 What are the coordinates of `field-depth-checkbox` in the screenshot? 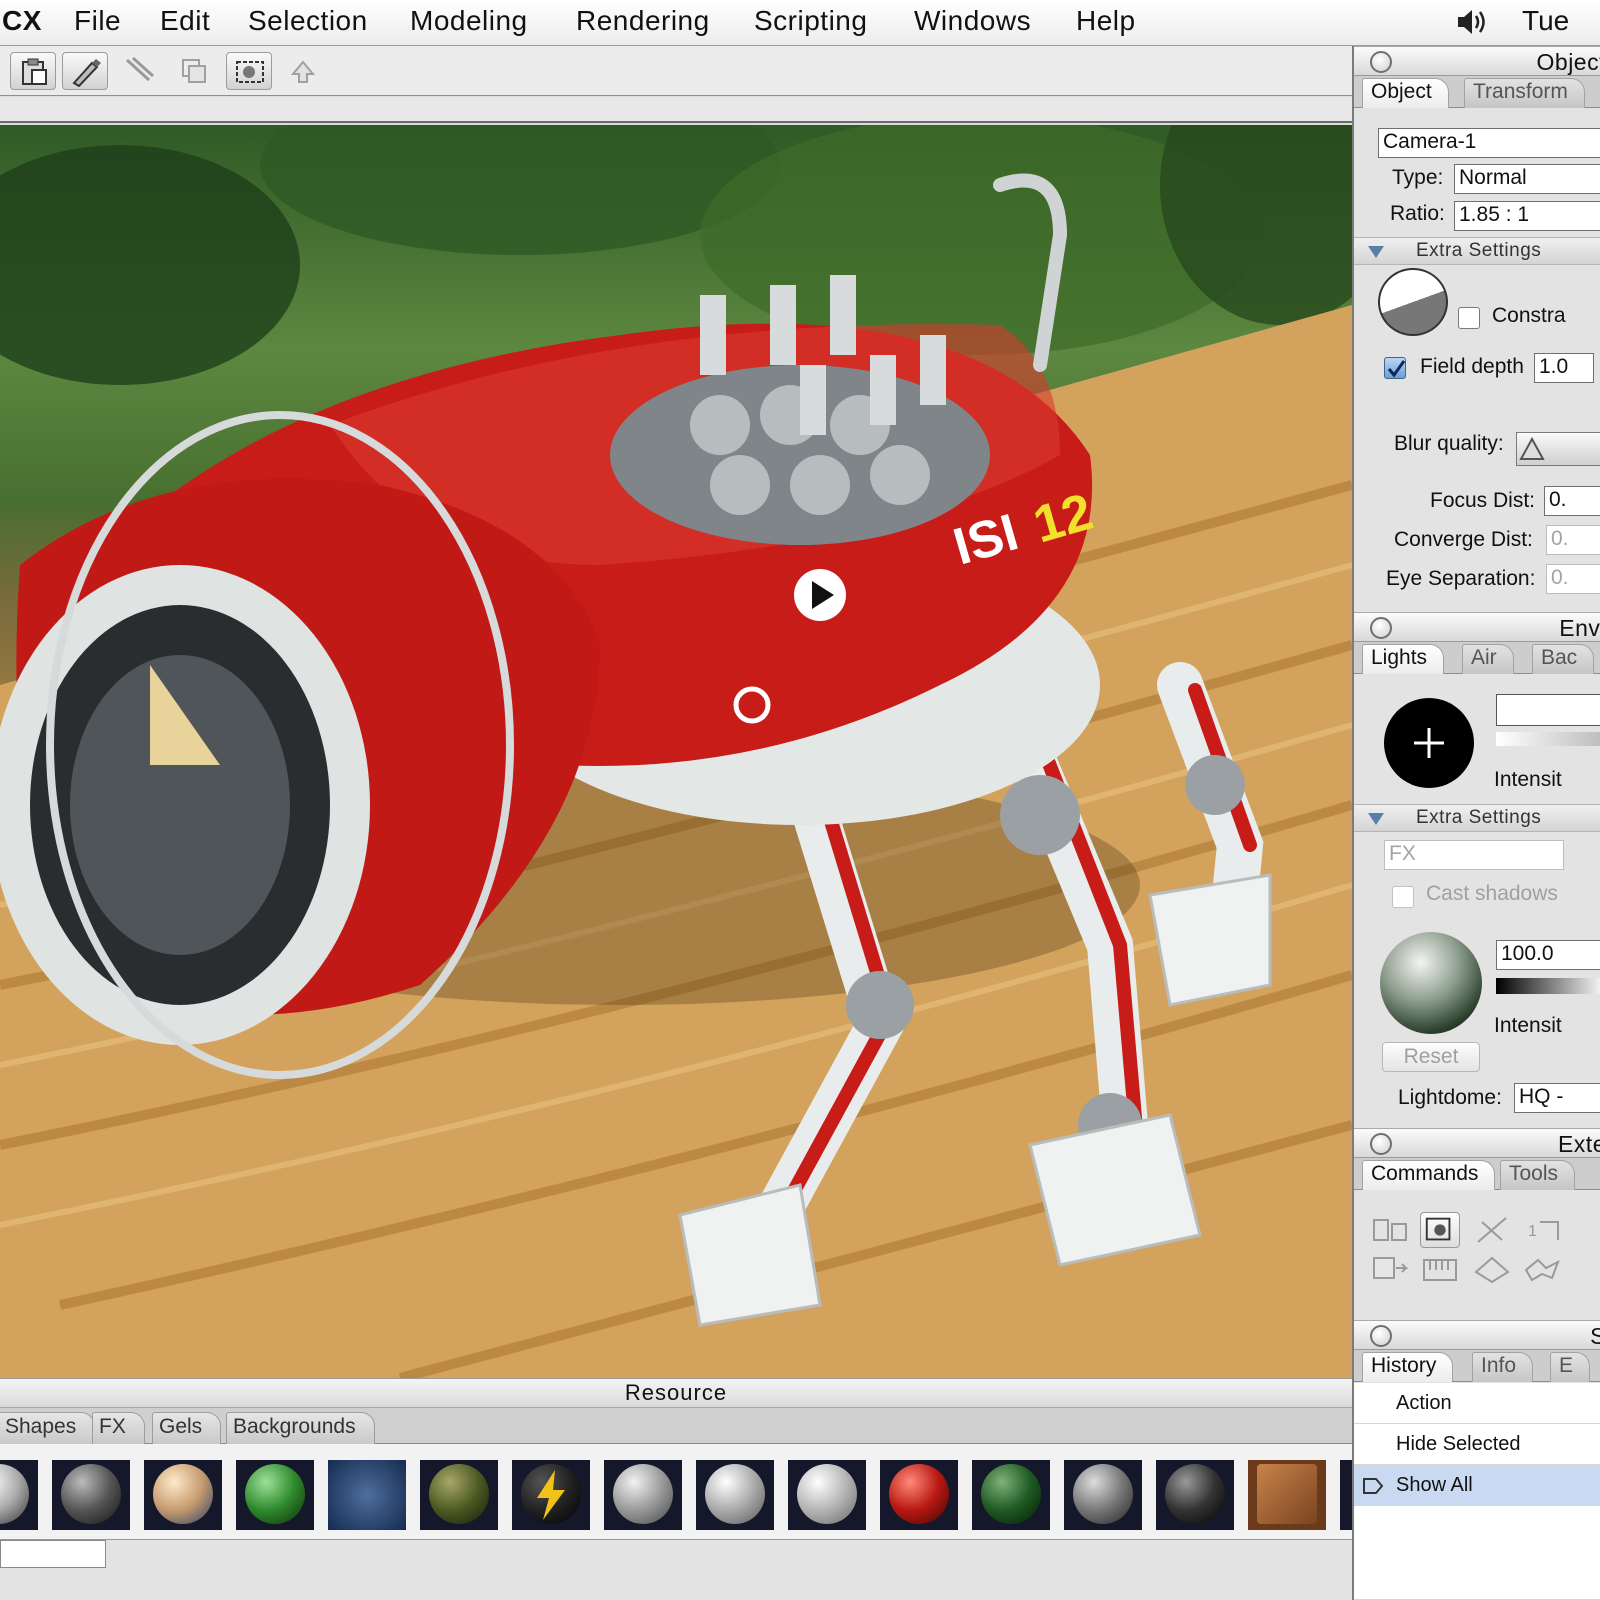 It's located at (1395, 368).